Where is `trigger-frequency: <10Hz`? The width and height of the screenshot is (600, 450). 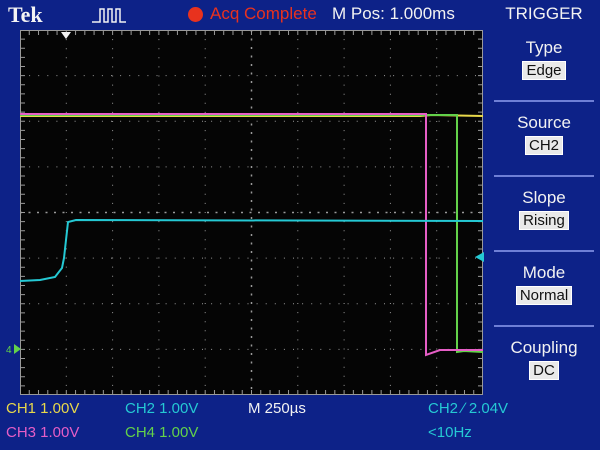
trigger-frequency: <10Hz is located at coordinates (450, 432).